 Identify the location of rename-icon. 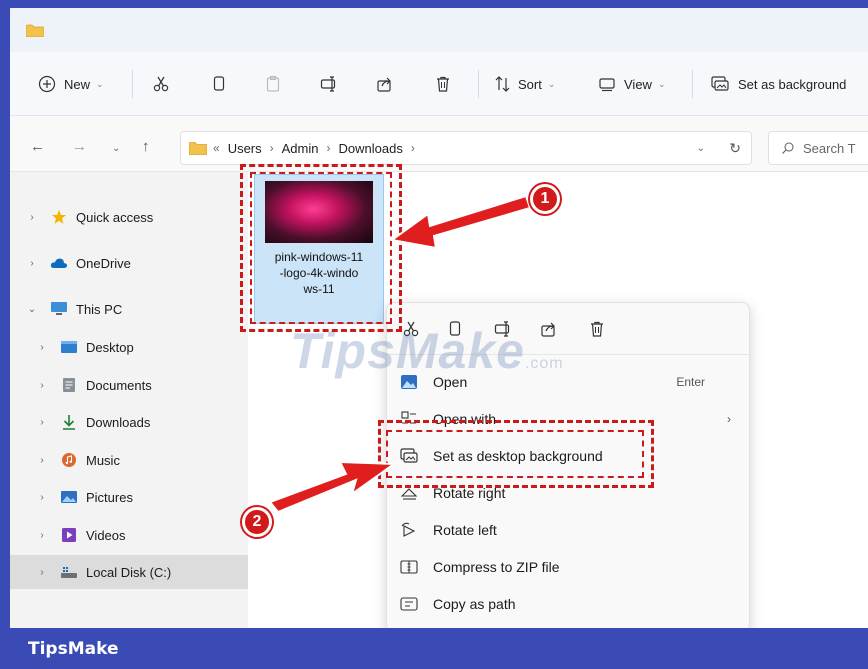
(328, 84).